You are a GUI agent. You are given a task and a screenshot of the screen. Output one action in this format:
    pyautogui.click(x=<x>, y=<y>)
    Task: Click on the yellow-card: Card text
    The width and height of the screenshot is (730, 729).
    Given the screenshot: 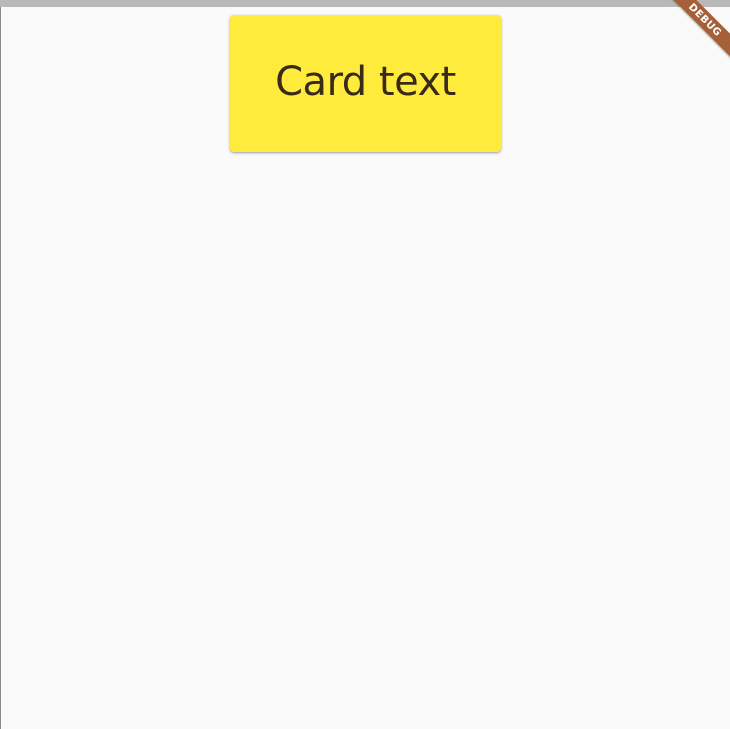 What is the action you would take?
    pyautogui.click(x=365, y=83)
    